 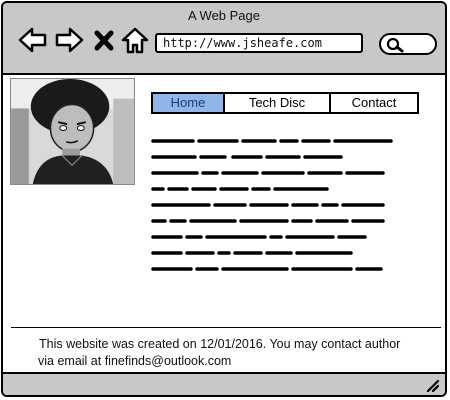 I want to click on address-bar, so click(x=259, y=43).